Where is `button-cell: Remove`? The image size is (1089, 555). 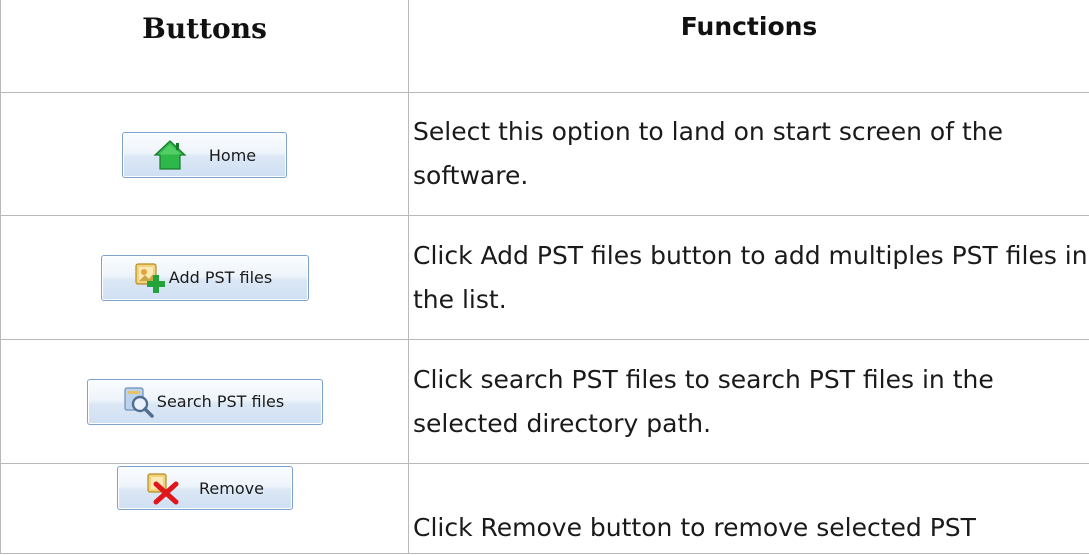
button-cell: Remove is located at coordinates (204, 508).